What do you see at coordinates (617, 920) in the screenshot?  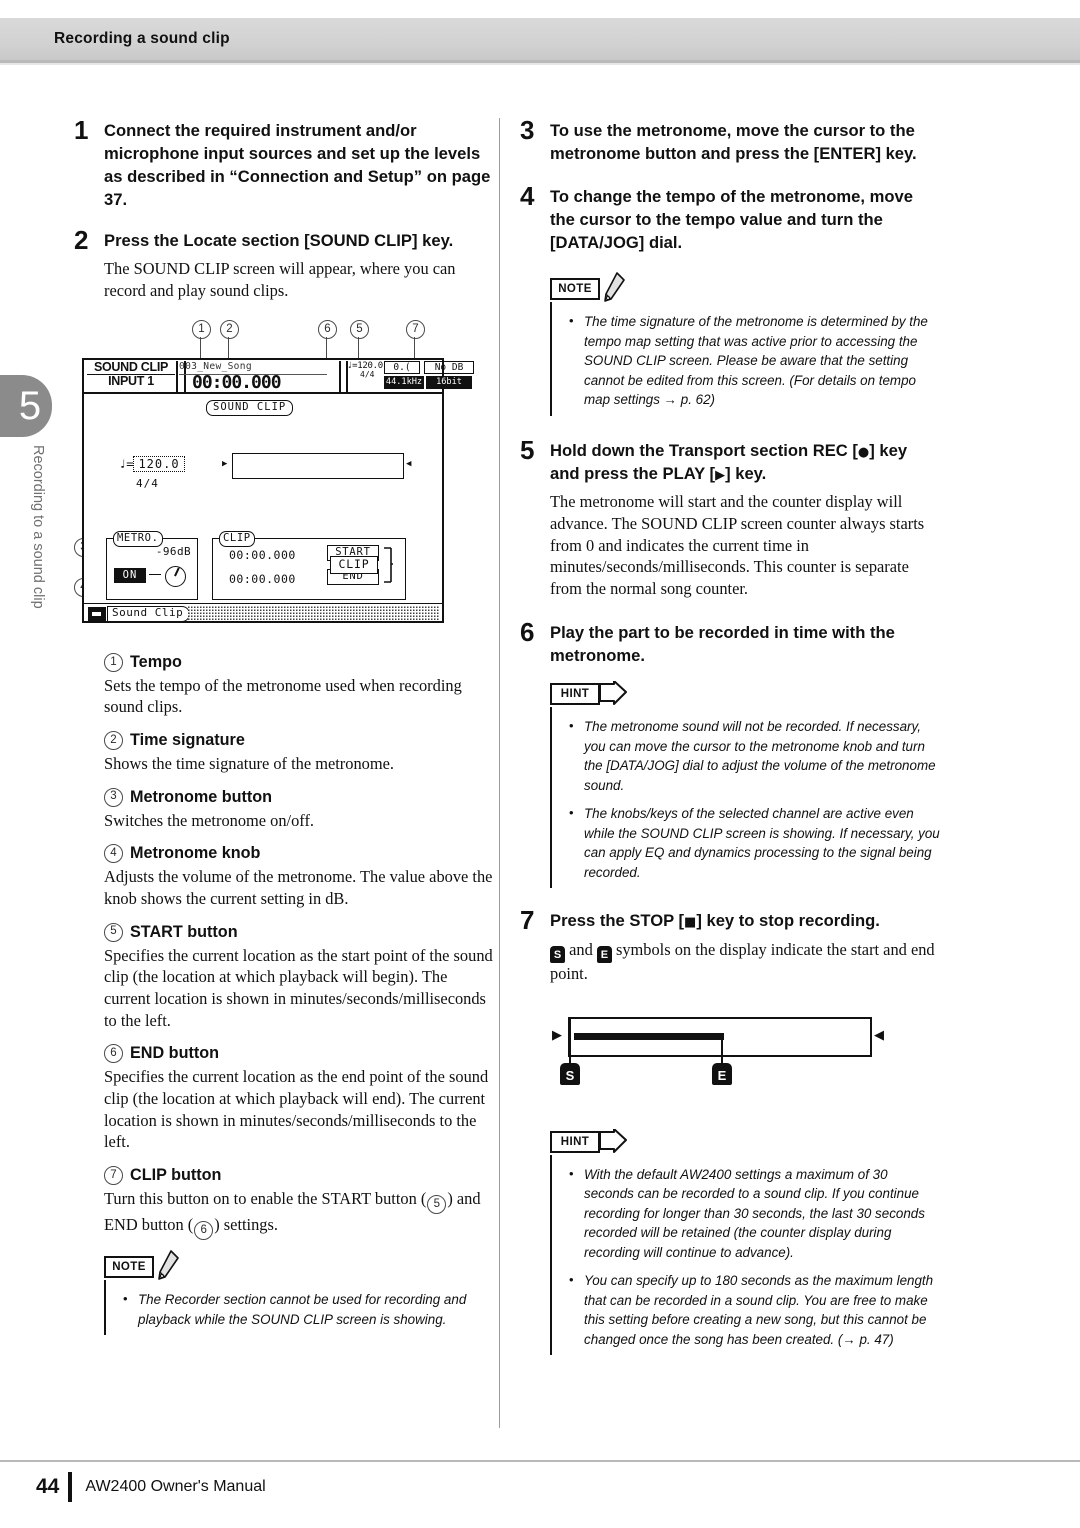 I see `step-7-head-pre: Press the STOP [` at bounding box center [617, 920].